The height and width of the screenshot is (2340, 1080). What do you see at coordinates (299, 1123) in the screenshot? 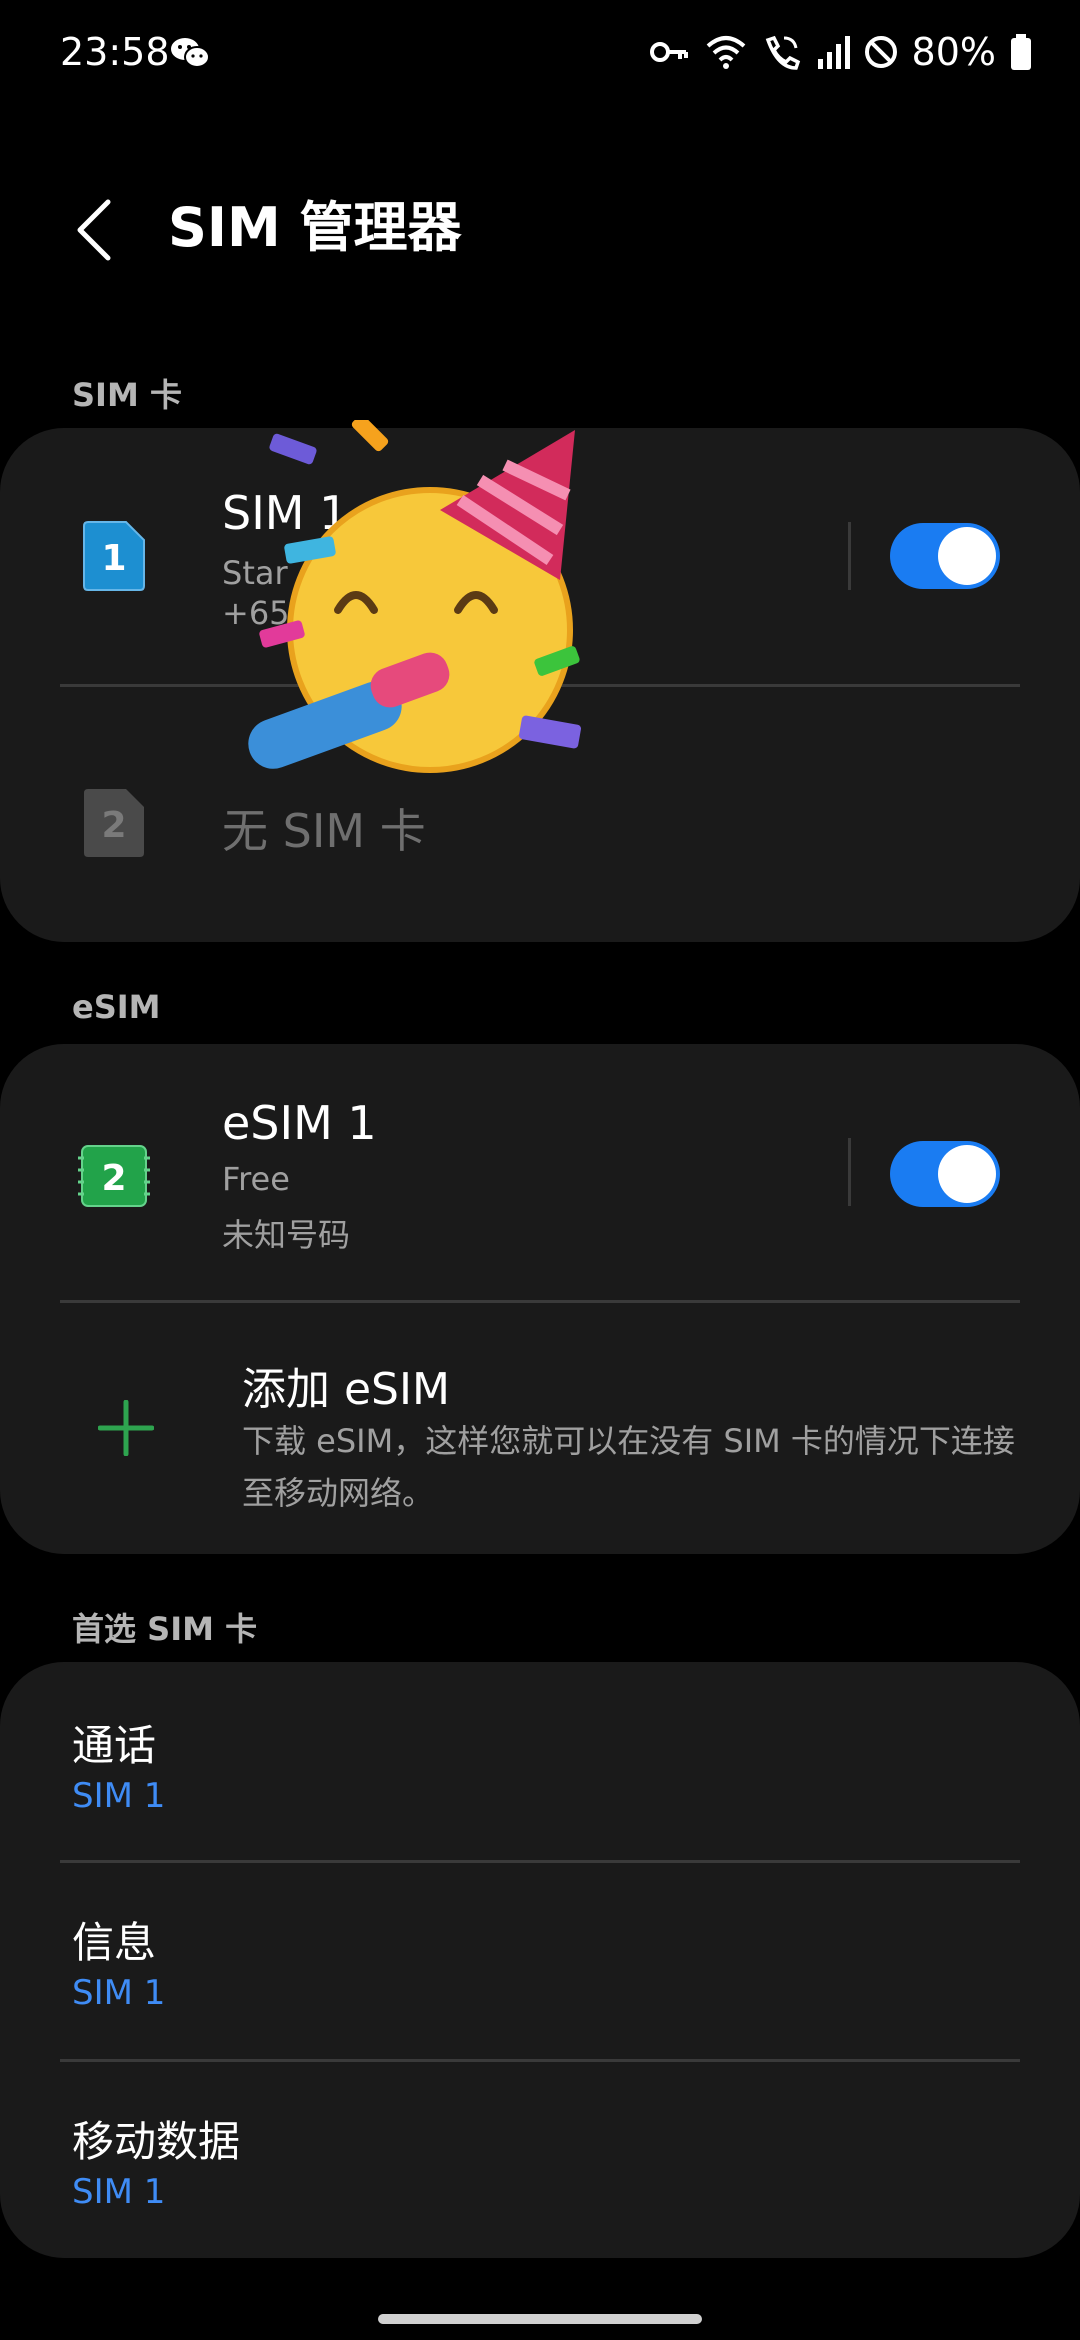
I see `esim-1-name: eSIM 1` at bounding box center [299, 1123].